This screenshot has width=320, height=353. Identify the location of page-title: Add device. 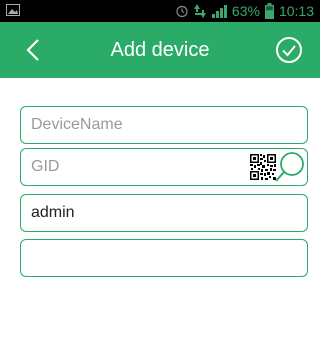
(160, 50).